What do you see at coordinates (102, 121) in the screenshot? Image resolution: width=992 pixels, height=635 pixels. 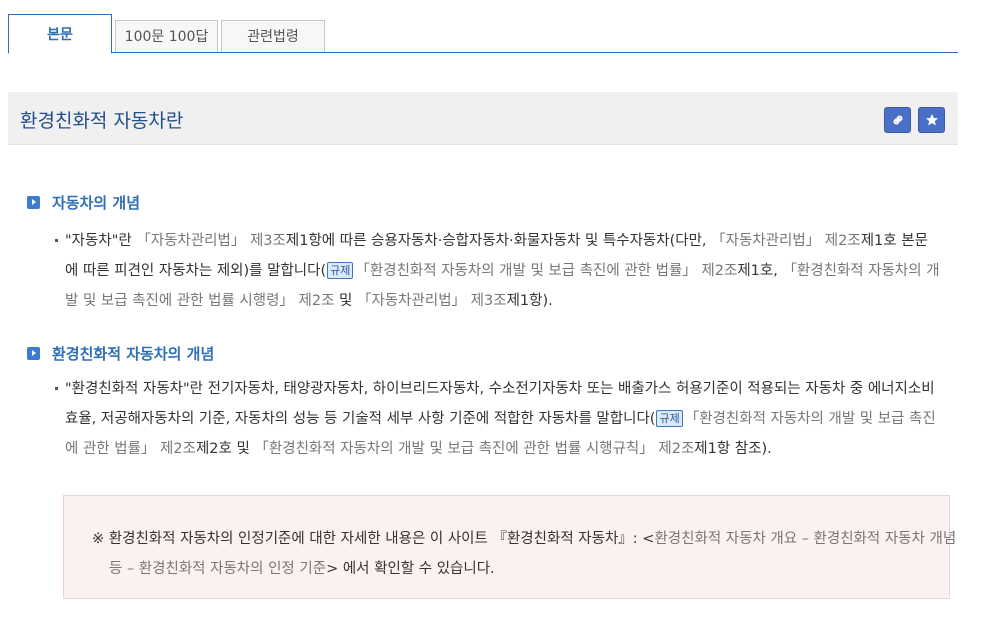 I see `page-title: 환경친화적 자동차란` at bounding box center [102, 121].